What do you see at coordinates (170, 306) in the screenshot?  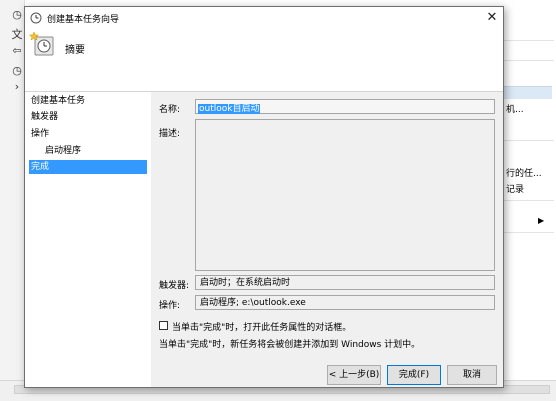 I see `action-label: 操作:` at bounding box center [170, 306].